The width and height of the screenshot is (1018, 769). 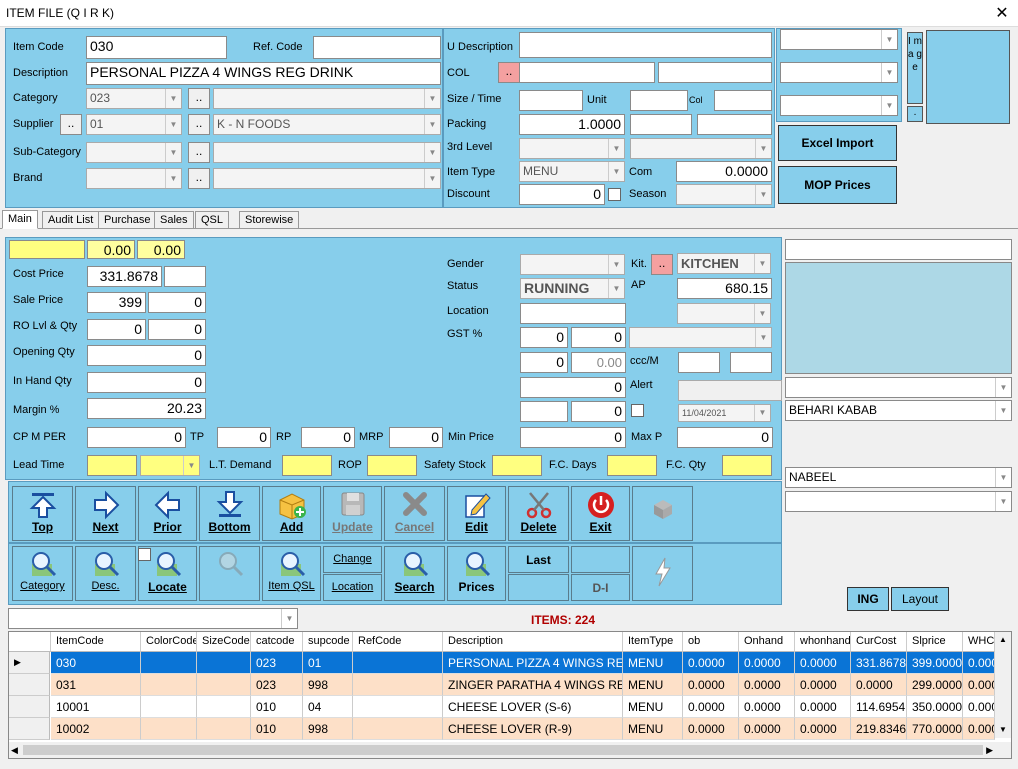 What do you see at coordinates (398, 642) in the screenshot?
I see `column-header: RefCode` at bounding box center [398, 642].